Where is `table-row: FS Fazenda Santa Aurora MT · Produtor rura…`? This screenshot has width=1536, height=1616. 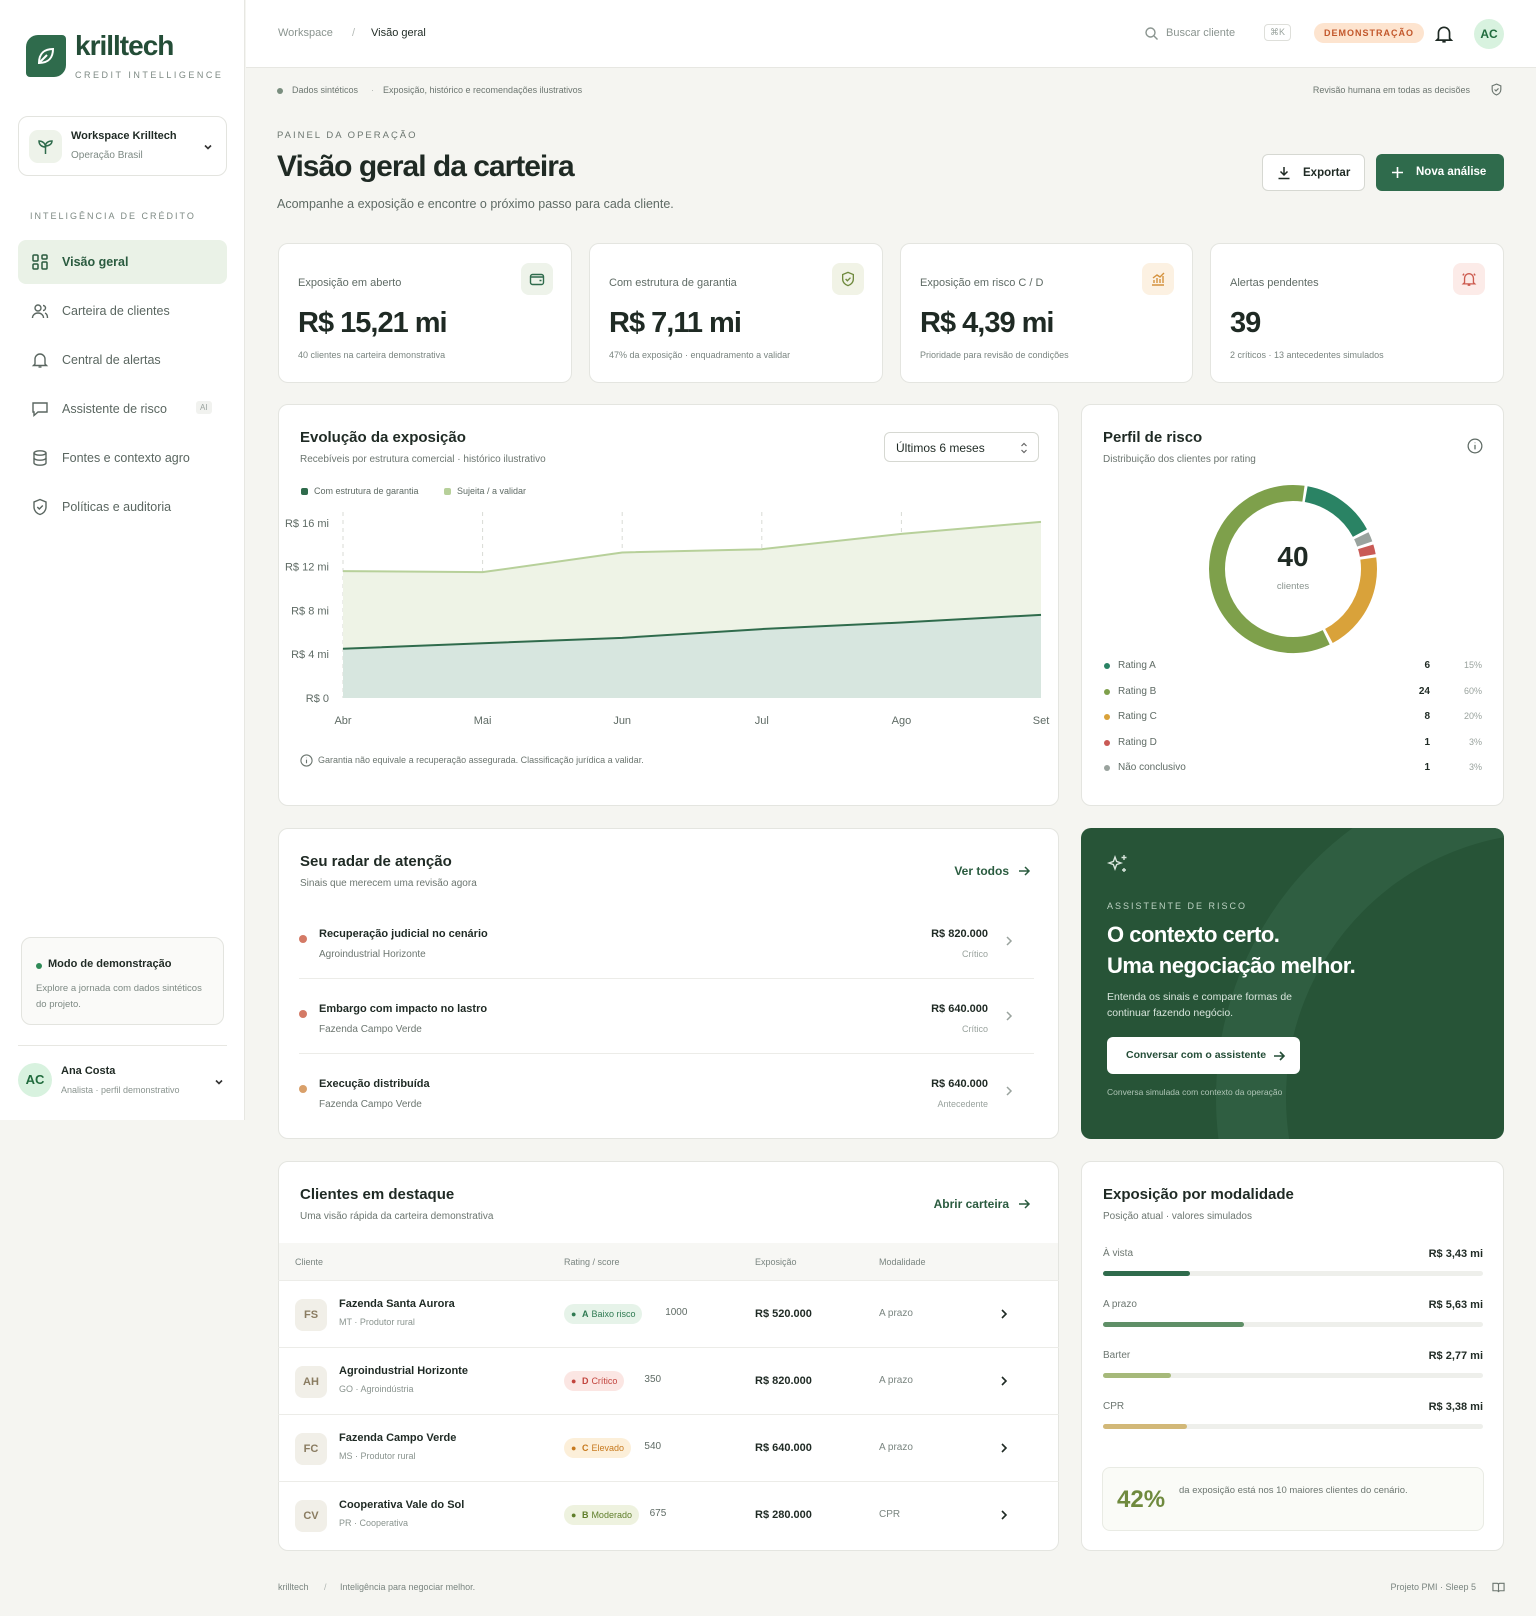
table-row: FS Fazenda Santa Aurora MT · Produtor rura… is located at coordinates (668, 1313).